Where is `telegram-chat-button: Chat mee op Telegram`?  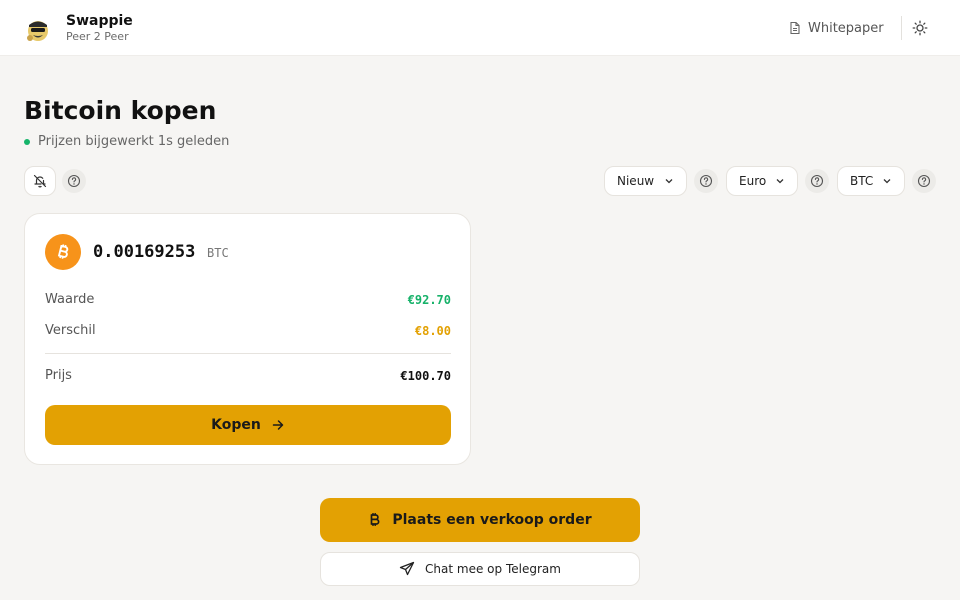
telegram-chat-button: Chat mee op Telegram is located at coordinates (480, 569).